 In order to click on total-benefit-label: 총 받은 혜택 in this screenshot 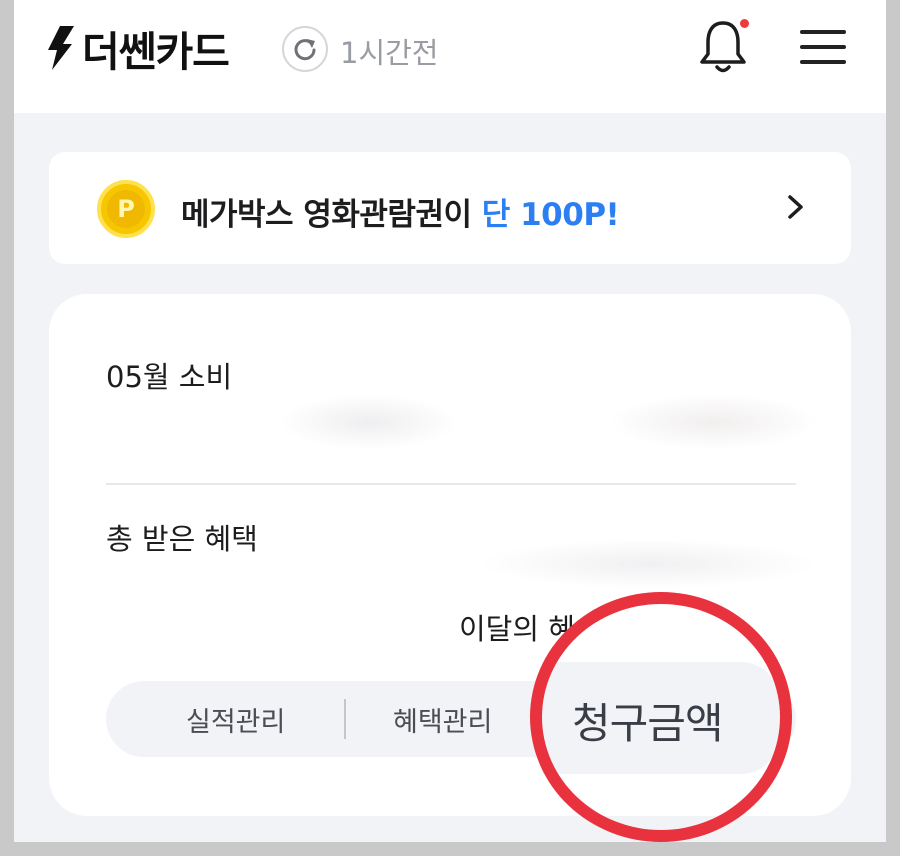, I will do `click(182, 539)`.